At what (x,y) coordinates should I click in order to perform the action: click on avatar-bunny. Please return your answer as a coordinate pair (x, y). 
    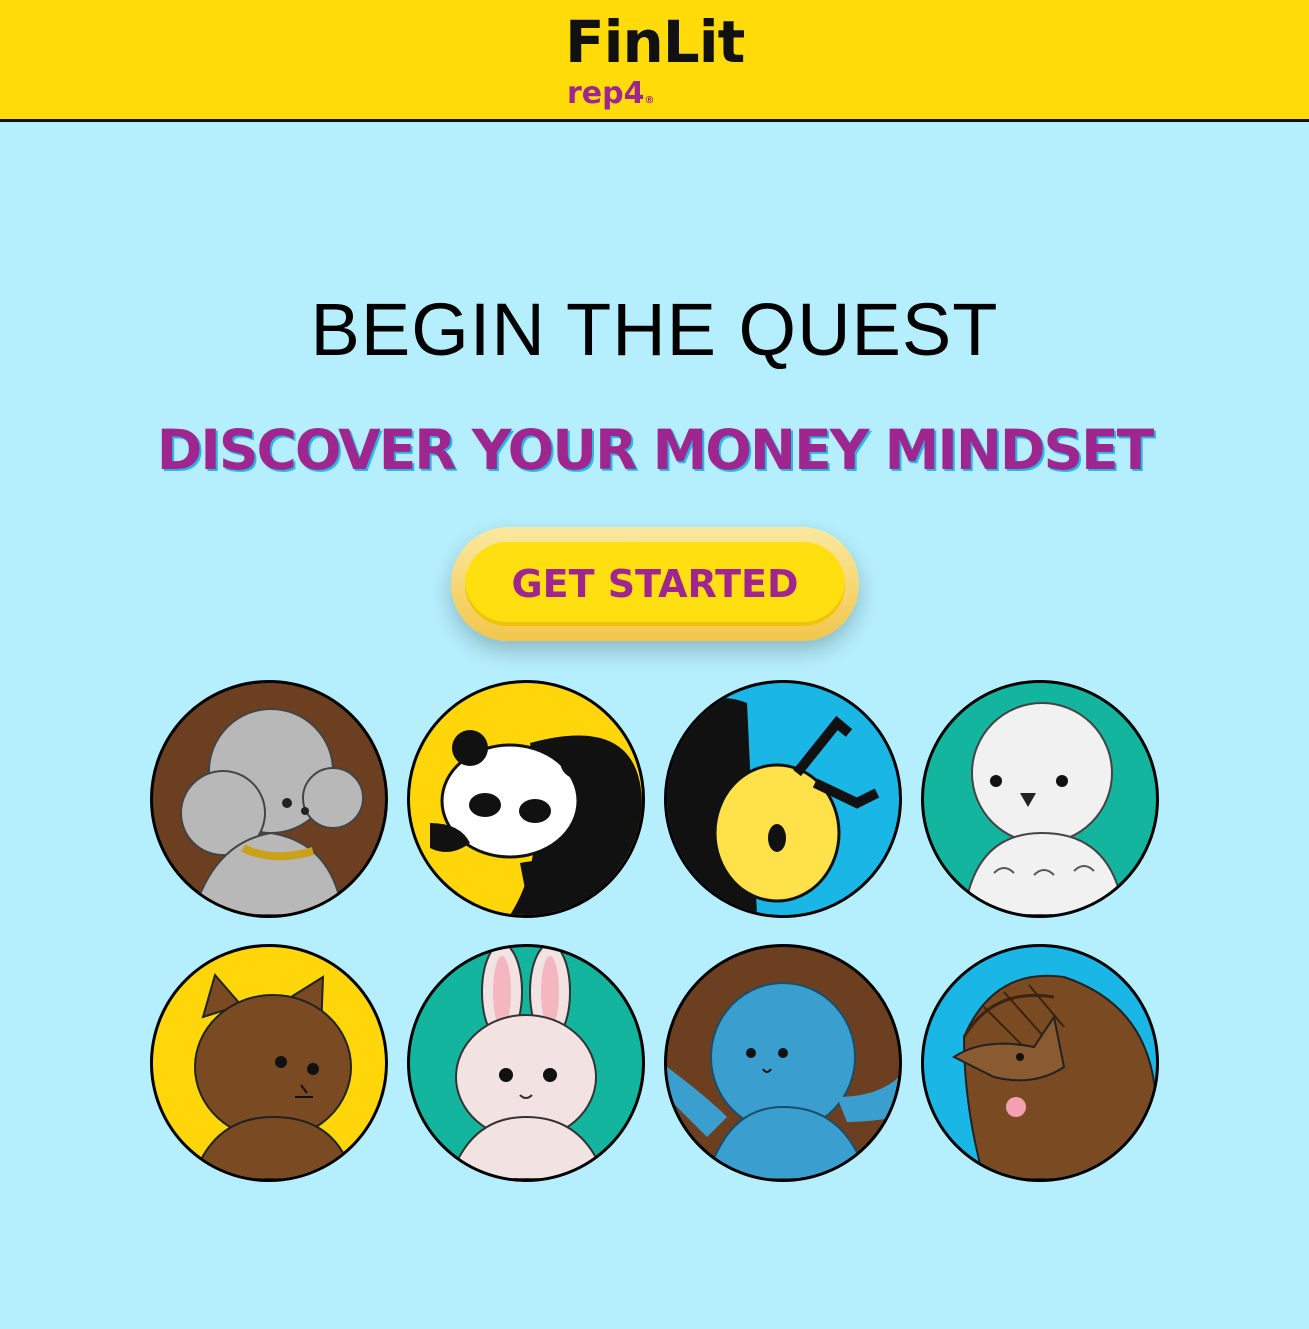
    Looking at the image, I should click on (526, 1063).